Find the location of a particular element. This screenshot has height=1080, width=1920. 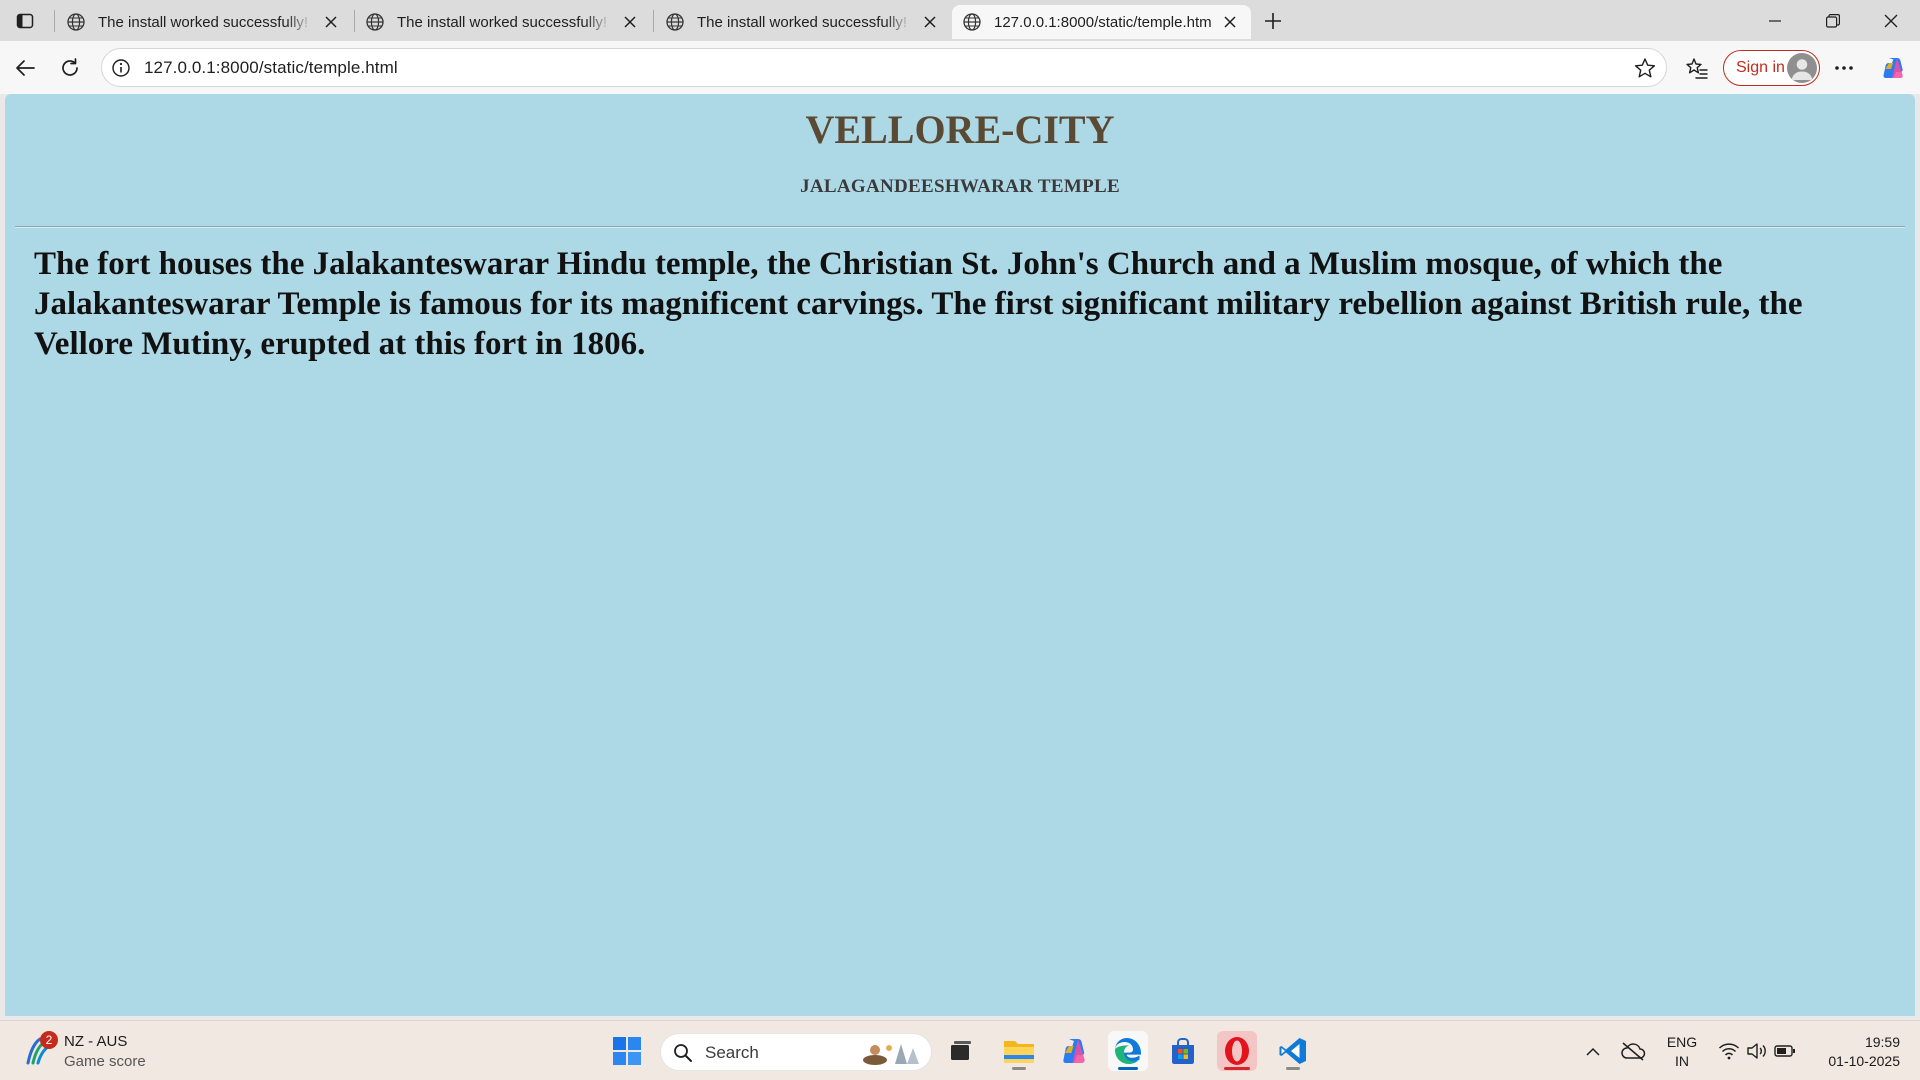

vscode-button is located at coordinates (1293, 1051).